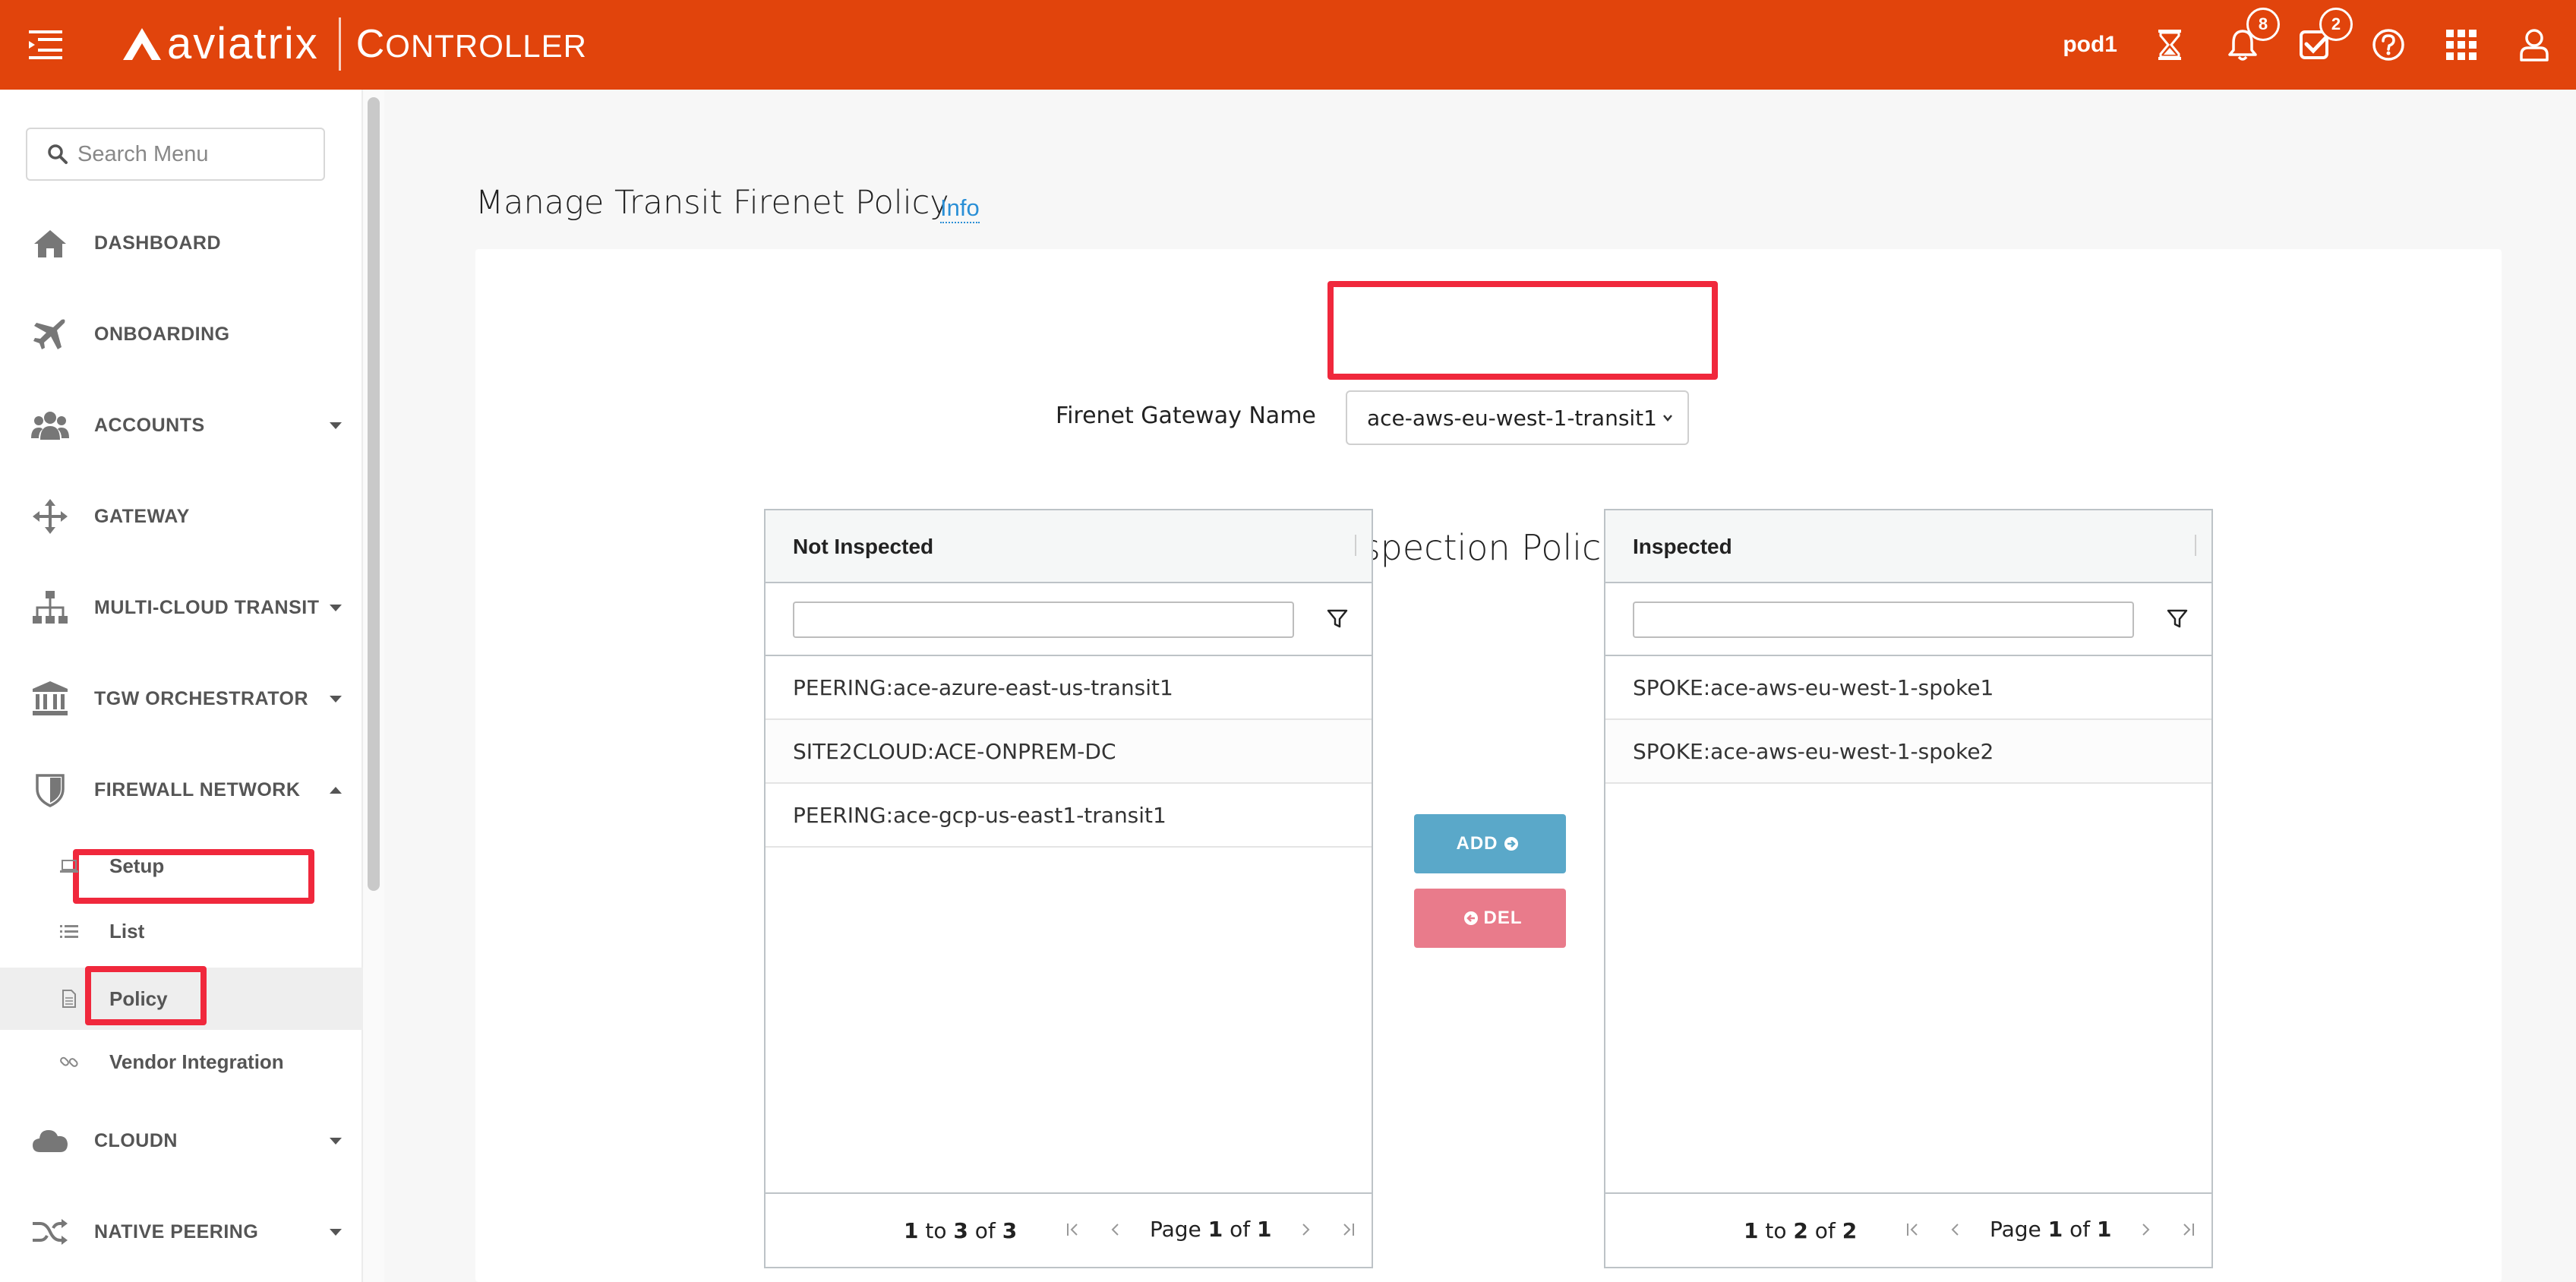  Describe the element at coordinates (1908, 546) in the screenshot. I see `grid-header: Inspected` at that location.